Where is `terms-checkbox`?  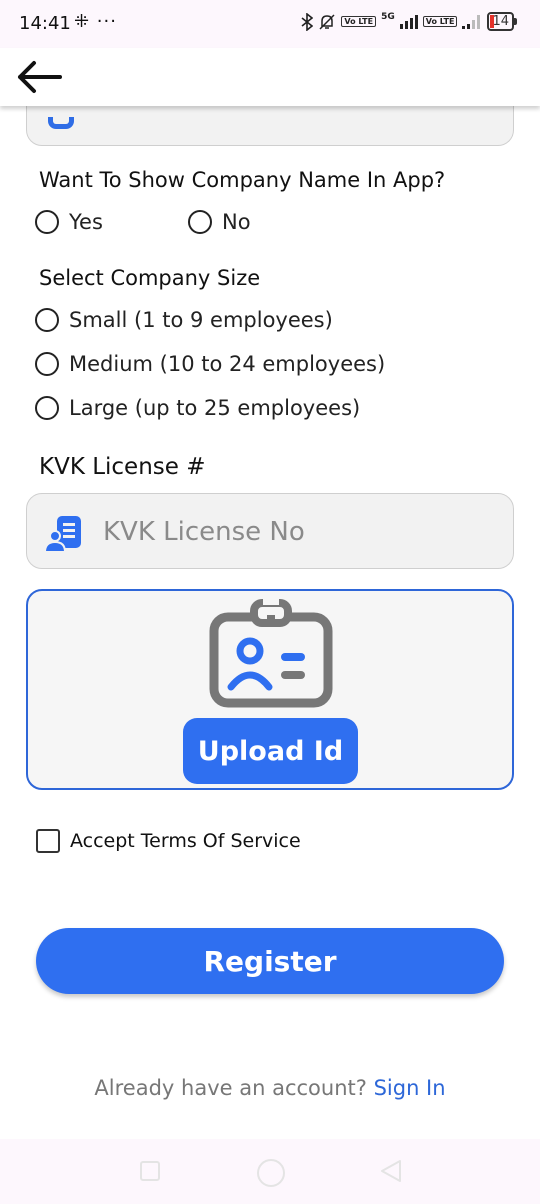
terms-checkbox is located at coordinates (48, 841).